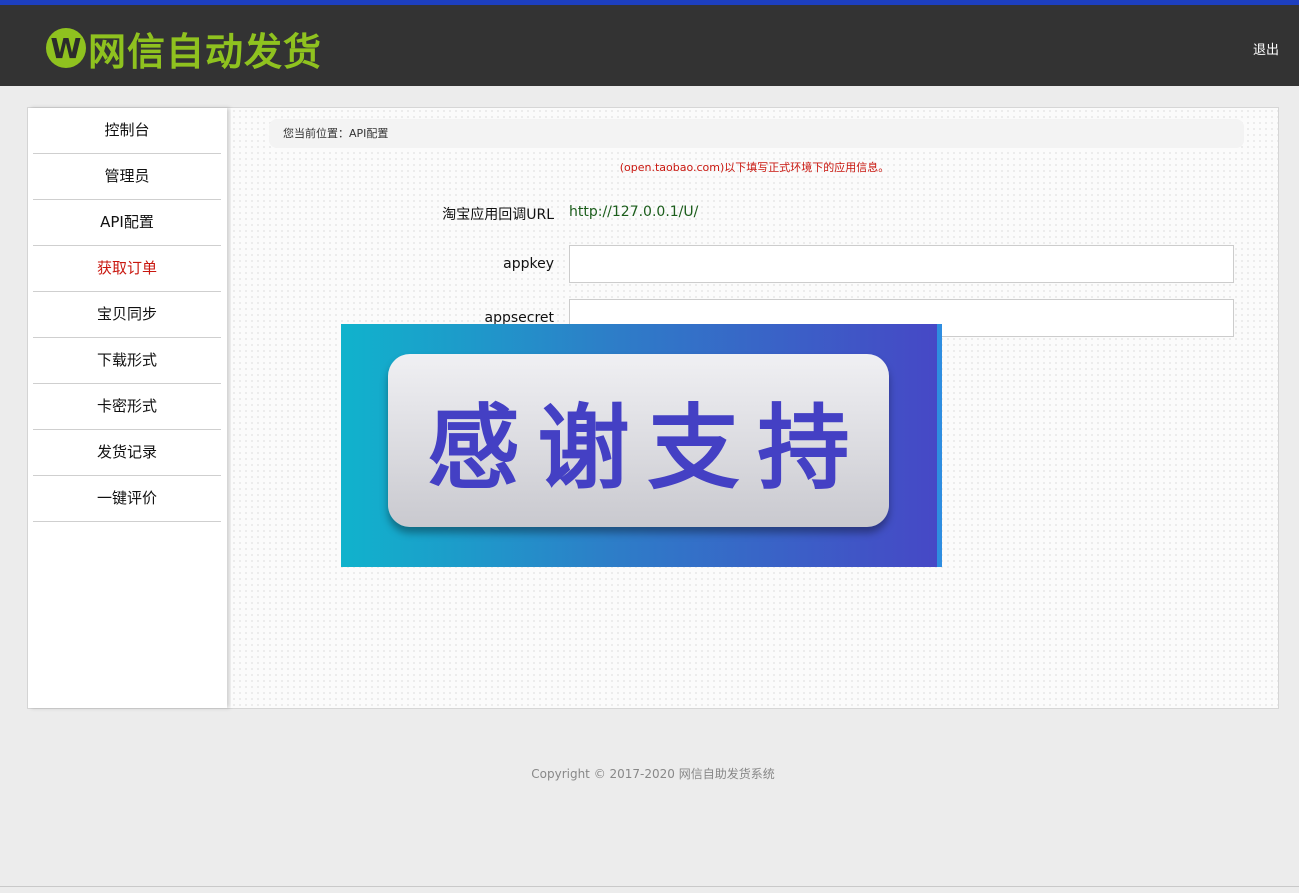 Image resolution: width=1299 pixels, height=893 pixels. What do you see at coordinates (127, 131) in the screenshot?
I see `sidebar-item-dashboard: 控制台` at bounding box center [127, 131].